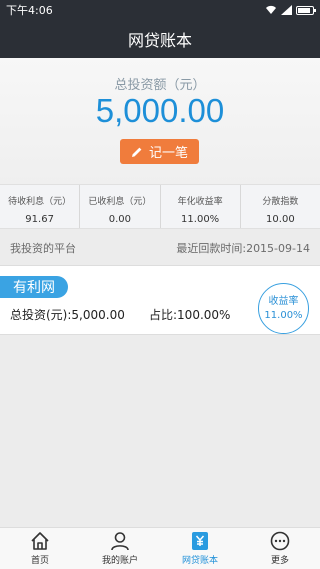  I want to click on recent-repayment-time: 最近回款时间:2015-09-14, so click(243, 248).